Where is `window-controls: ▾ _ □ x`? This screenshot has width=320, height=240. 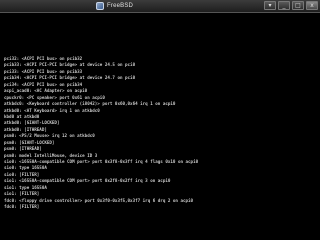 window-controls: ▾ _ □ x is located at coordinates (291, 5).